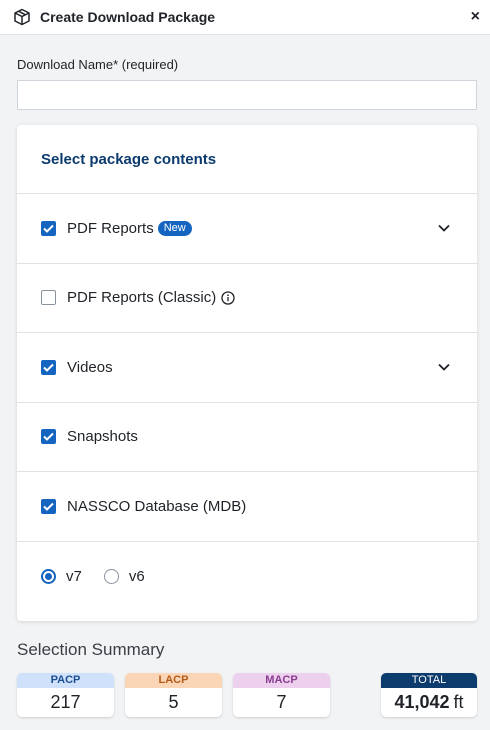 The height and width of the screenshot is (730, 490). What do you see at coordinates (74, 576) in the screenshot?
I see `v7-label: v7` at bounding box center [74, 576].